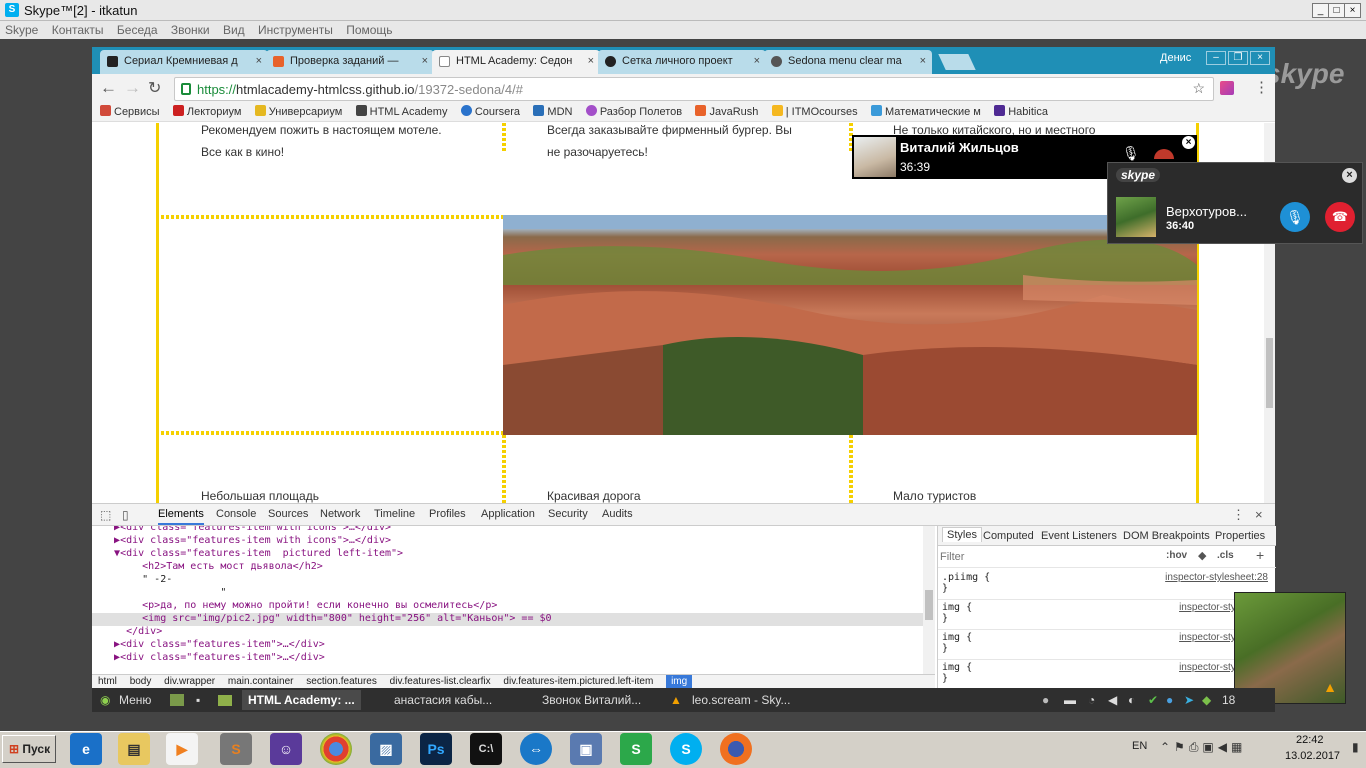  I want to click on devtools-tab-console: Console, so click(236, 514).